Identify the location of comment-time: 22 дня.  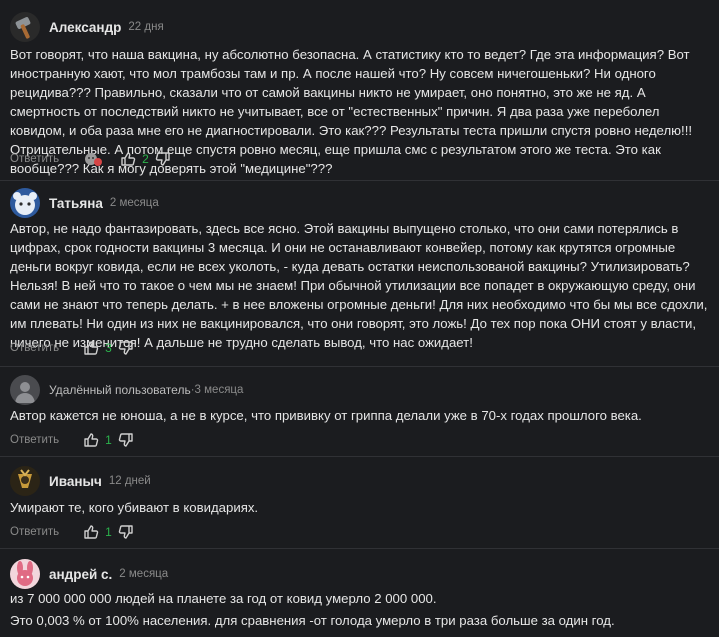
(146, 27).